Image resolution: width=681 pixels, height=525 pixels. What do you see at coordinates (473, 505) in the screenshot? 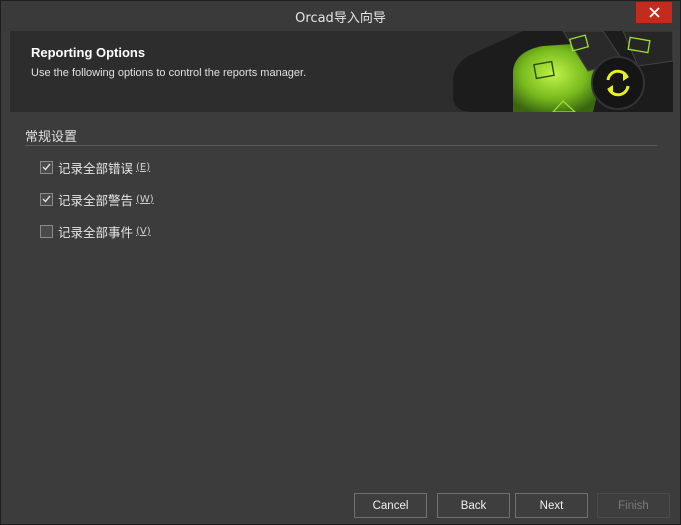
I see `back-button: Back` at bounding box center [473, 505].